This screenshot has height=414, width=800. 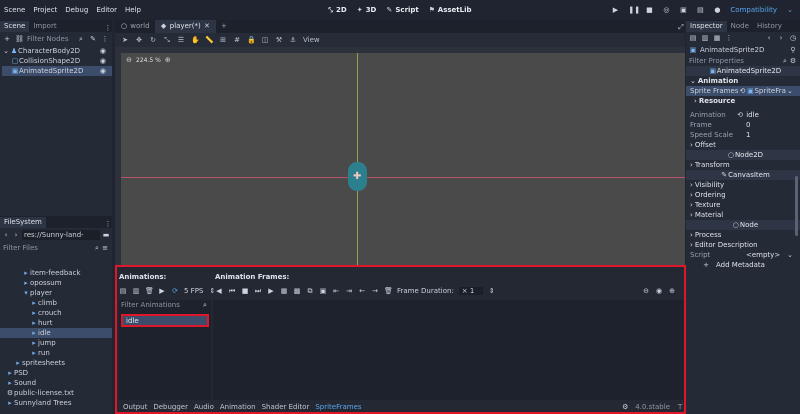 What do you see at coordinates (162, 291) in the screenshot?
I see `autoplay-icon: ▶` at bounding box center [162, 291].